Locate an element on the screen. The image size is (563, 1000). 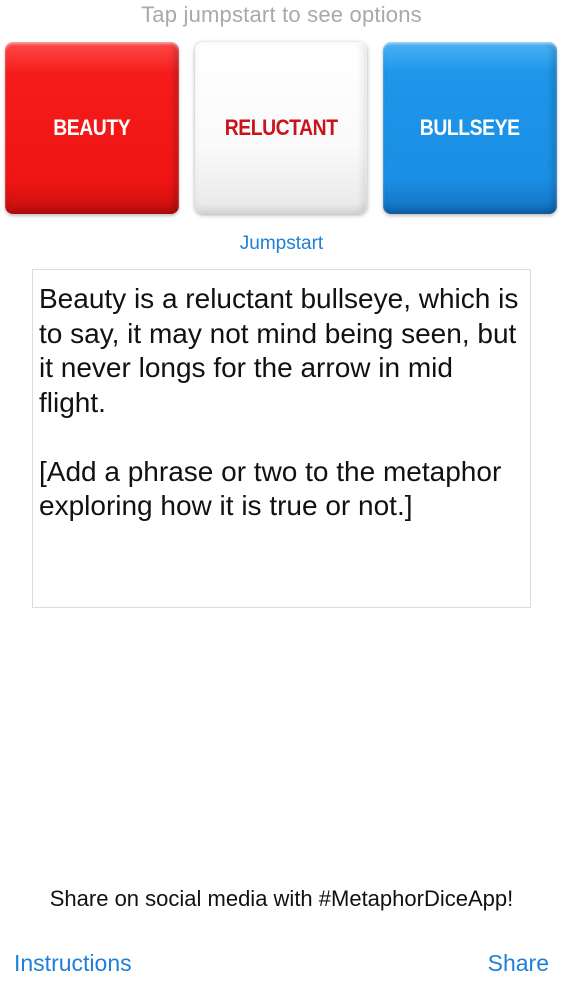
jumpstart-hint: Tap jumpstart to see options is located at coordinates (281, 14).